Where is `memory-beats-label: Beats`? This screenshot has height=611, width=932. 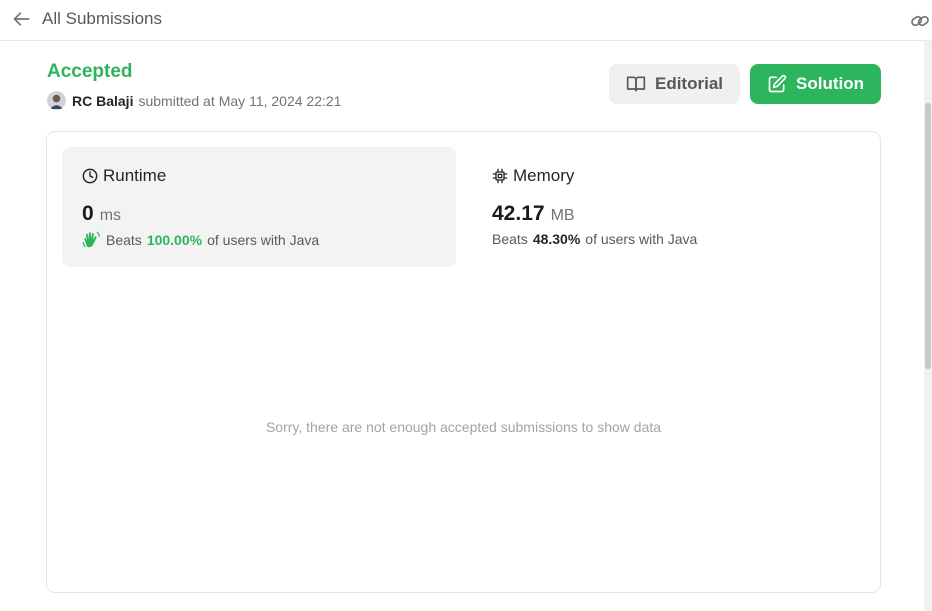 memory-beats-label: Beats is located at coordinates (510, 239).